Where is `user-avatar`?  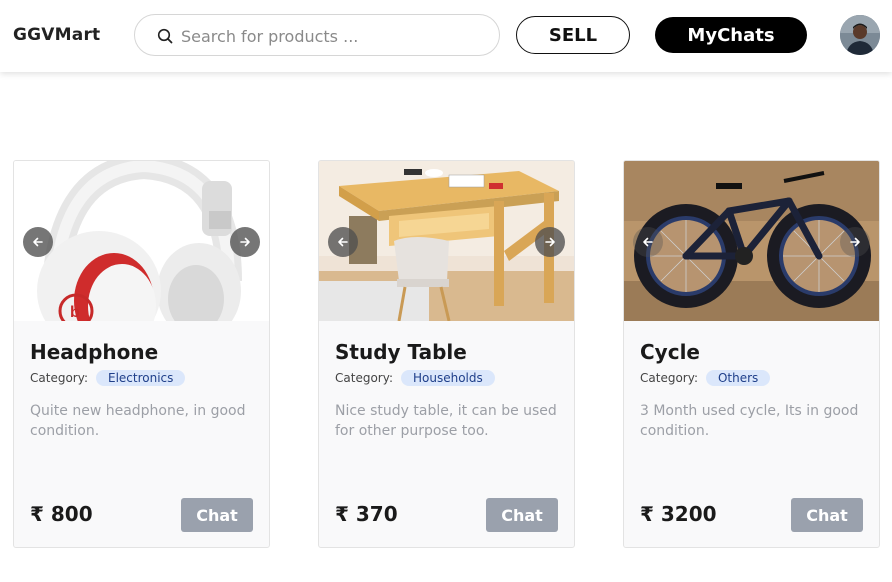 user-avatar is located at coordinates (860, 35).